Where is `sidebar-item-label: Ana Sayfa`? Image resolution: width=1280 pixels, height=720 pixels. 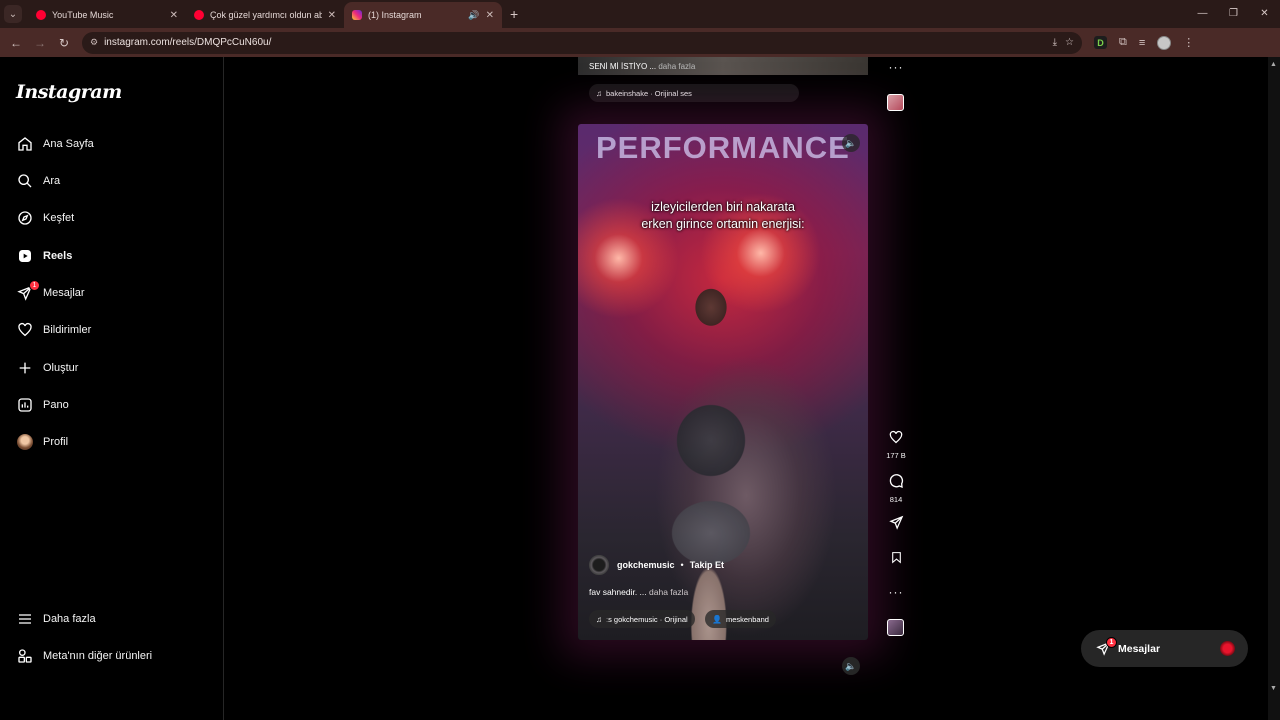 sidebar-item-label: Ana Sayfa is located at coordinates (68, 144).